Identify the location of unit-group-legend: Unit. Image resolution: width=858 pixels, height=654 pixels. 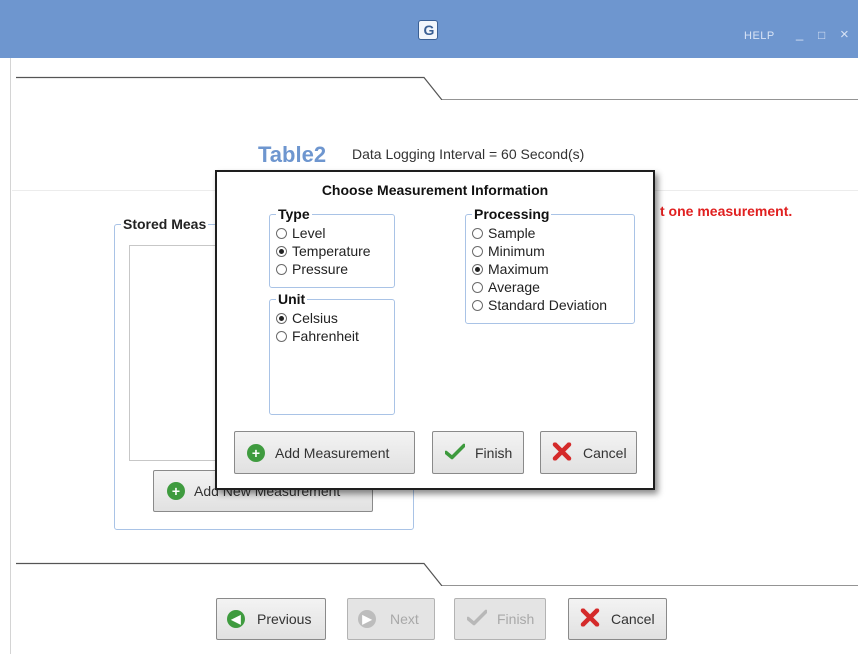
(292, 299).